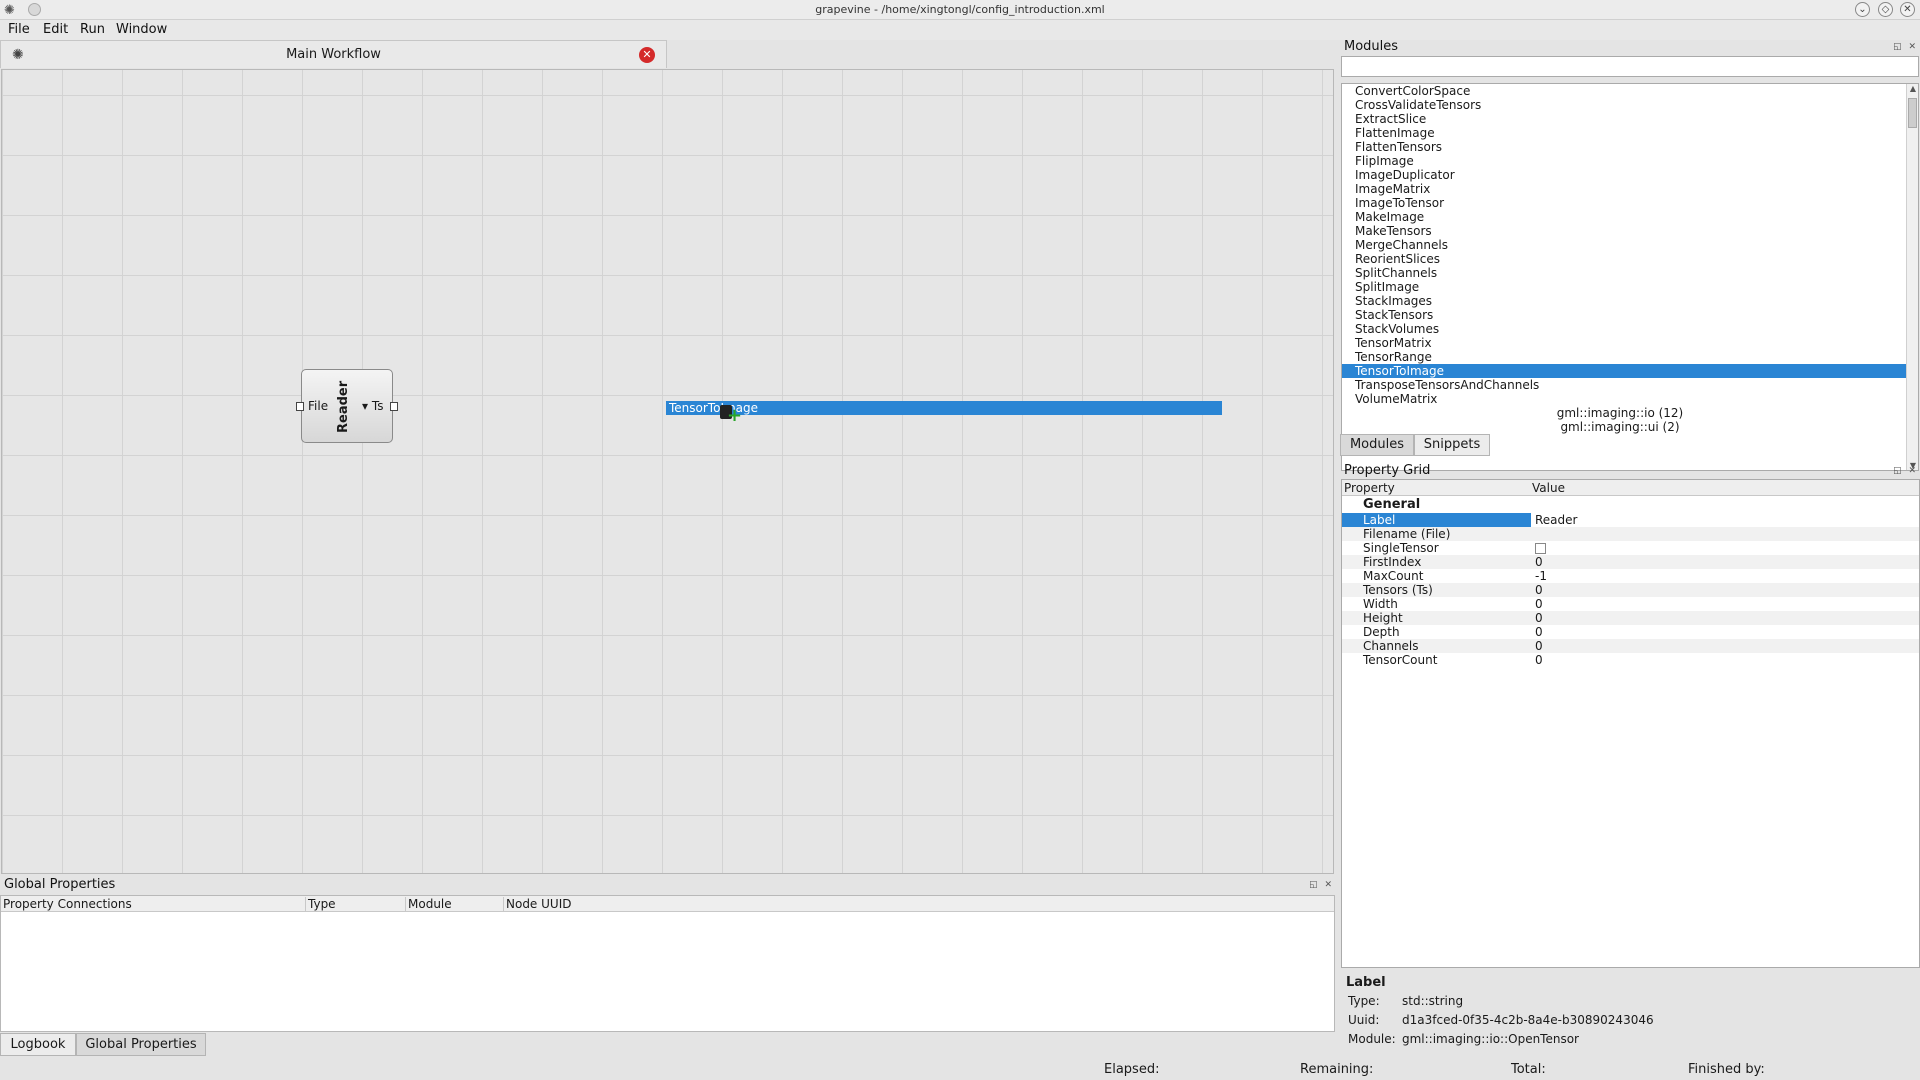  What do you see at coordinates (1630, 91) in the screenshot?
I see `module-list-item: ConvertColorSpace` at bounding box center [1630, 91].